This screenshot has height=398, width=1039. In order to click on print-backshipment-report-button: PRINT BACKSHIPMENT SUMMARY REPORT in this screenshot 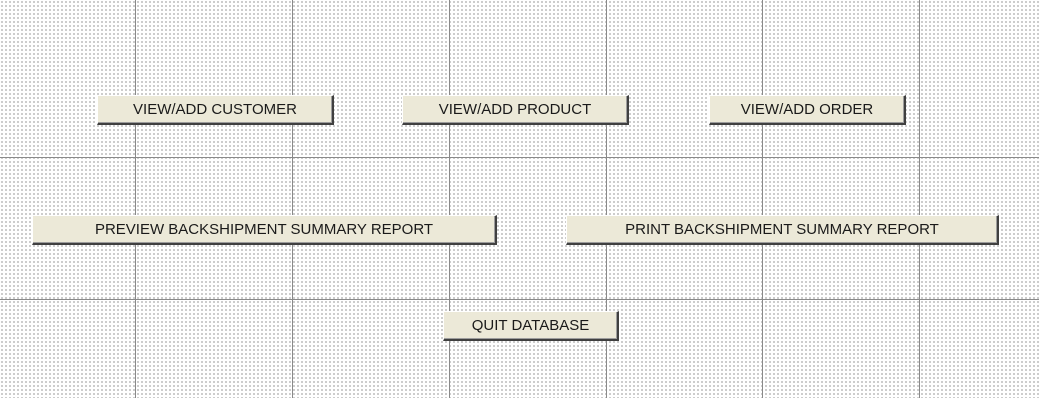, I will do `click(782, 230)`.